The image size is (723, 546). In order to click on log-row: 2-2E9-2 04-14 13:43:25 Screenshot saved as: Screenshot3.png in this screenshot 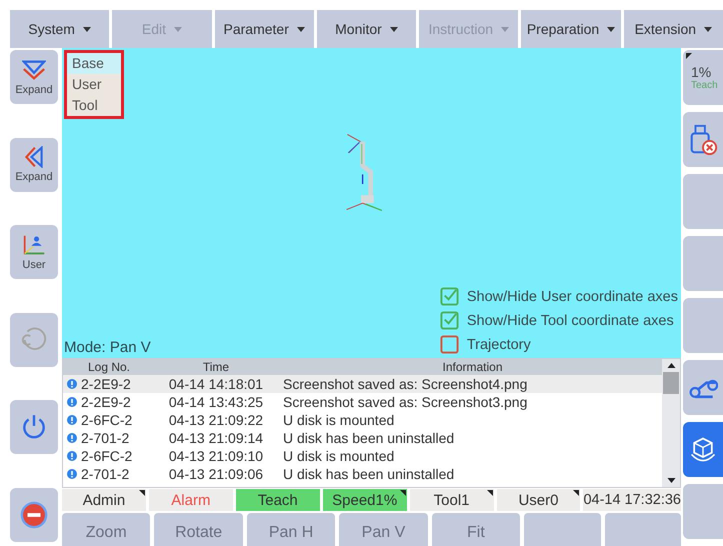, I will do `click(362, 402)`.